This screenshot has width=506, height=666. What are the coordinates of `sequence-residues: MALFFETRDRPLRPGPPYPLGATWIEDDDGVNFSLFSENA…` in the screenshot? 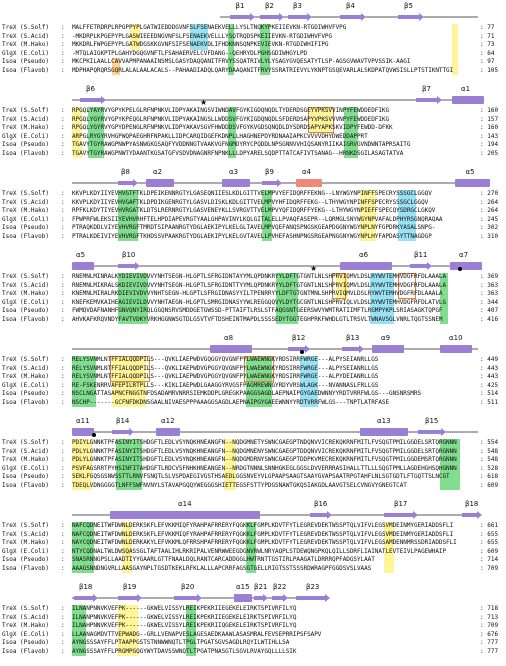 It's located at (209, 27).